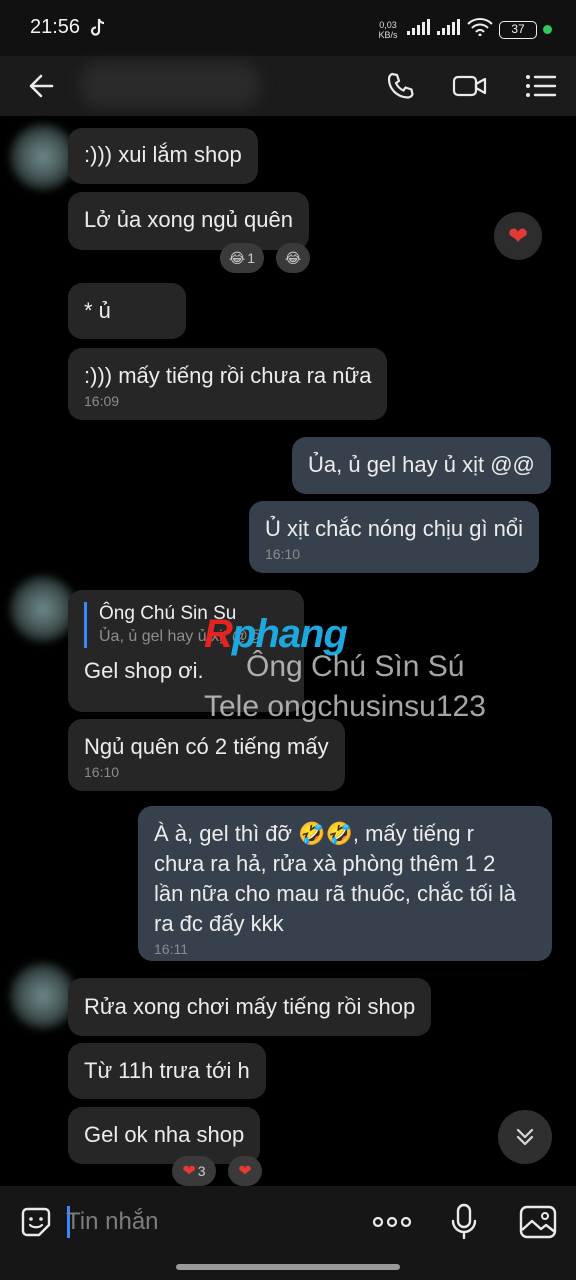 The width and height of the screenshot is (576, 1280). Describe the element at coordinates (288, 86) in the screenshot. I see `chat-header` at that location.